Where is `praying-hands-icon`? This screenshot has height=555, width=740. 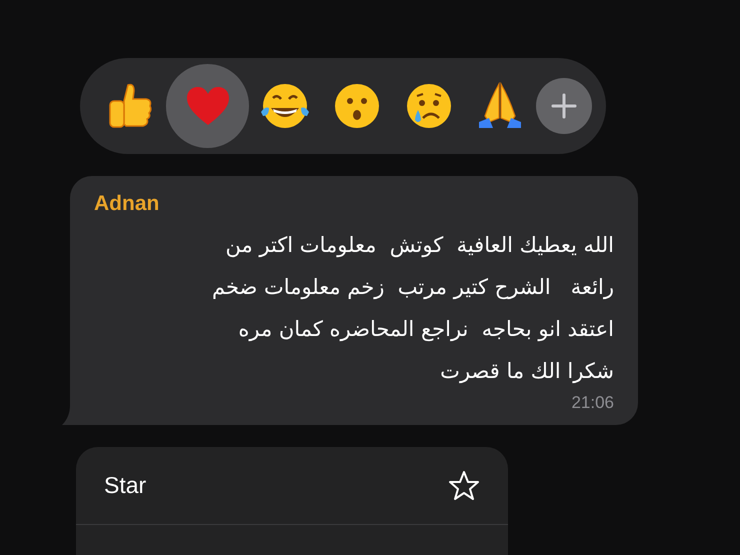
praying-hands-icon is located at coordinates (500, 106).